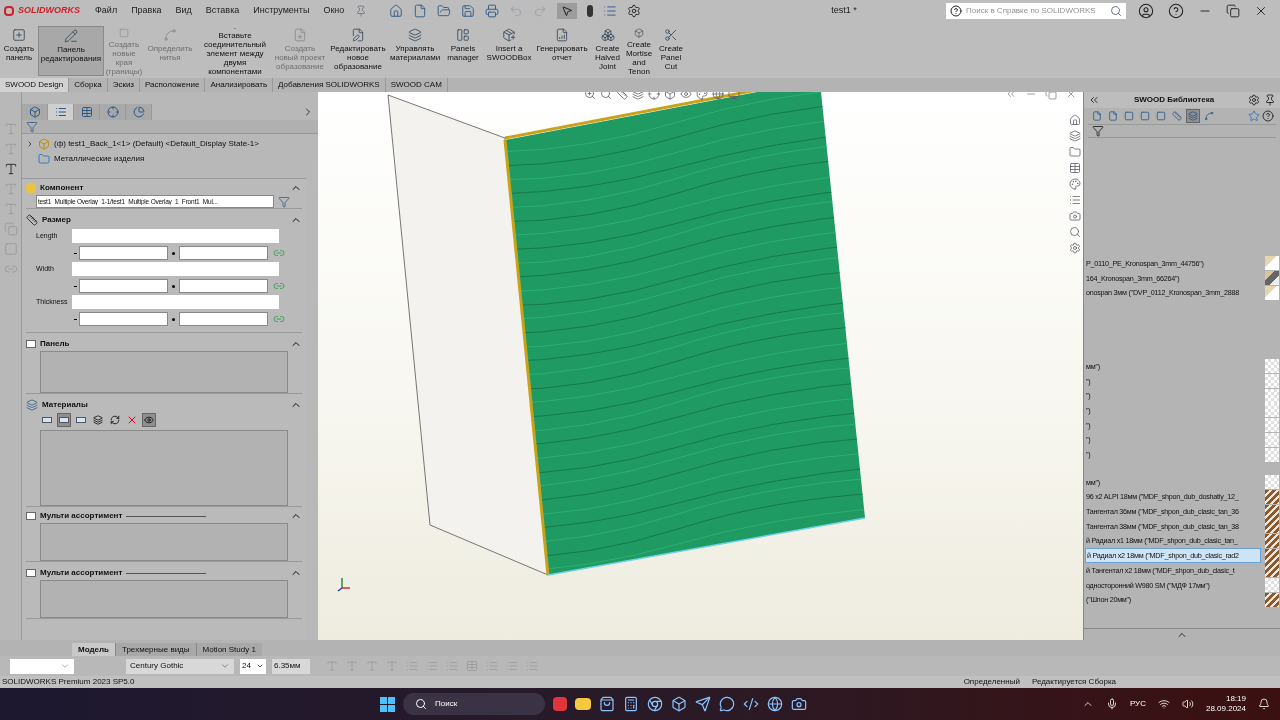 This screenshot has height=720, width=1280. Describe the element at coordinates (639, 51) in the screenshot. I see `command-button: Create Mortise and Tenon` at that location.